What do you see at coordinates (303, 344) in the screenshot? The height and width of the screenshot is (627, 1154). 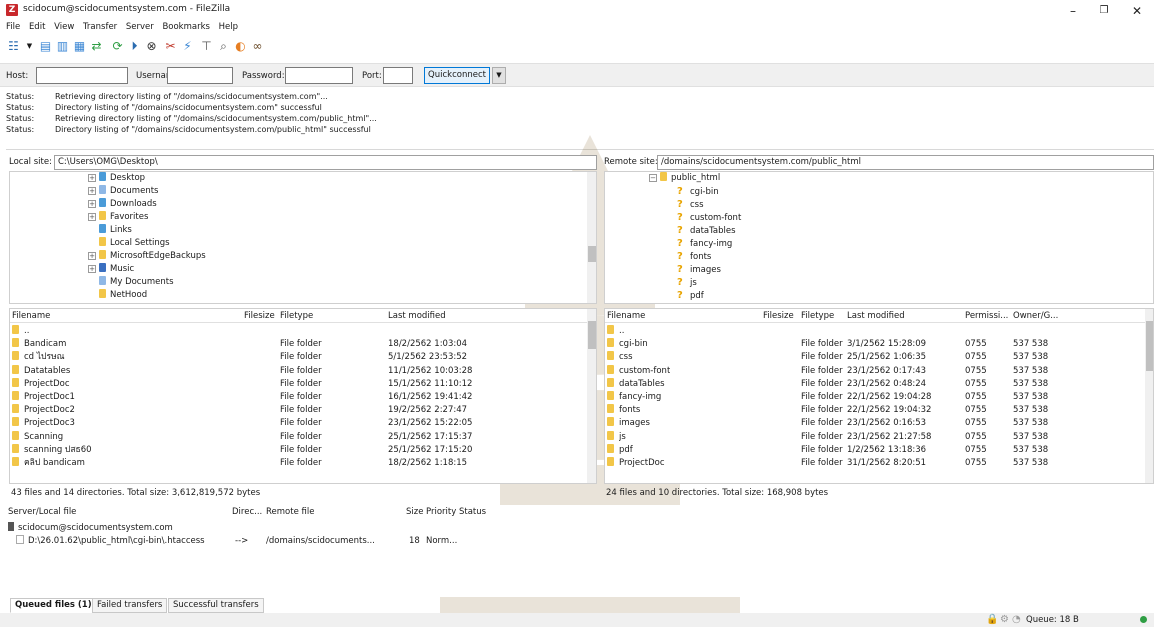 I see `file-row: Bandicam File folder 18/2/2562 1:03:04` at bounding box center [303, 344].